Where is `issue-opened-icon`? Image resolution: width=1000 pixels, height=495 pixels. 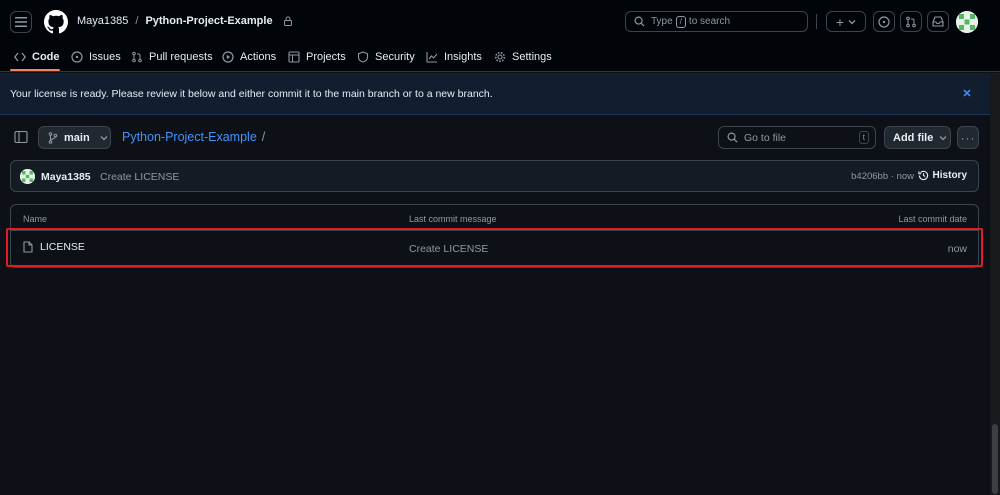
issue-opened-icon is located at coordinates (884, 21).